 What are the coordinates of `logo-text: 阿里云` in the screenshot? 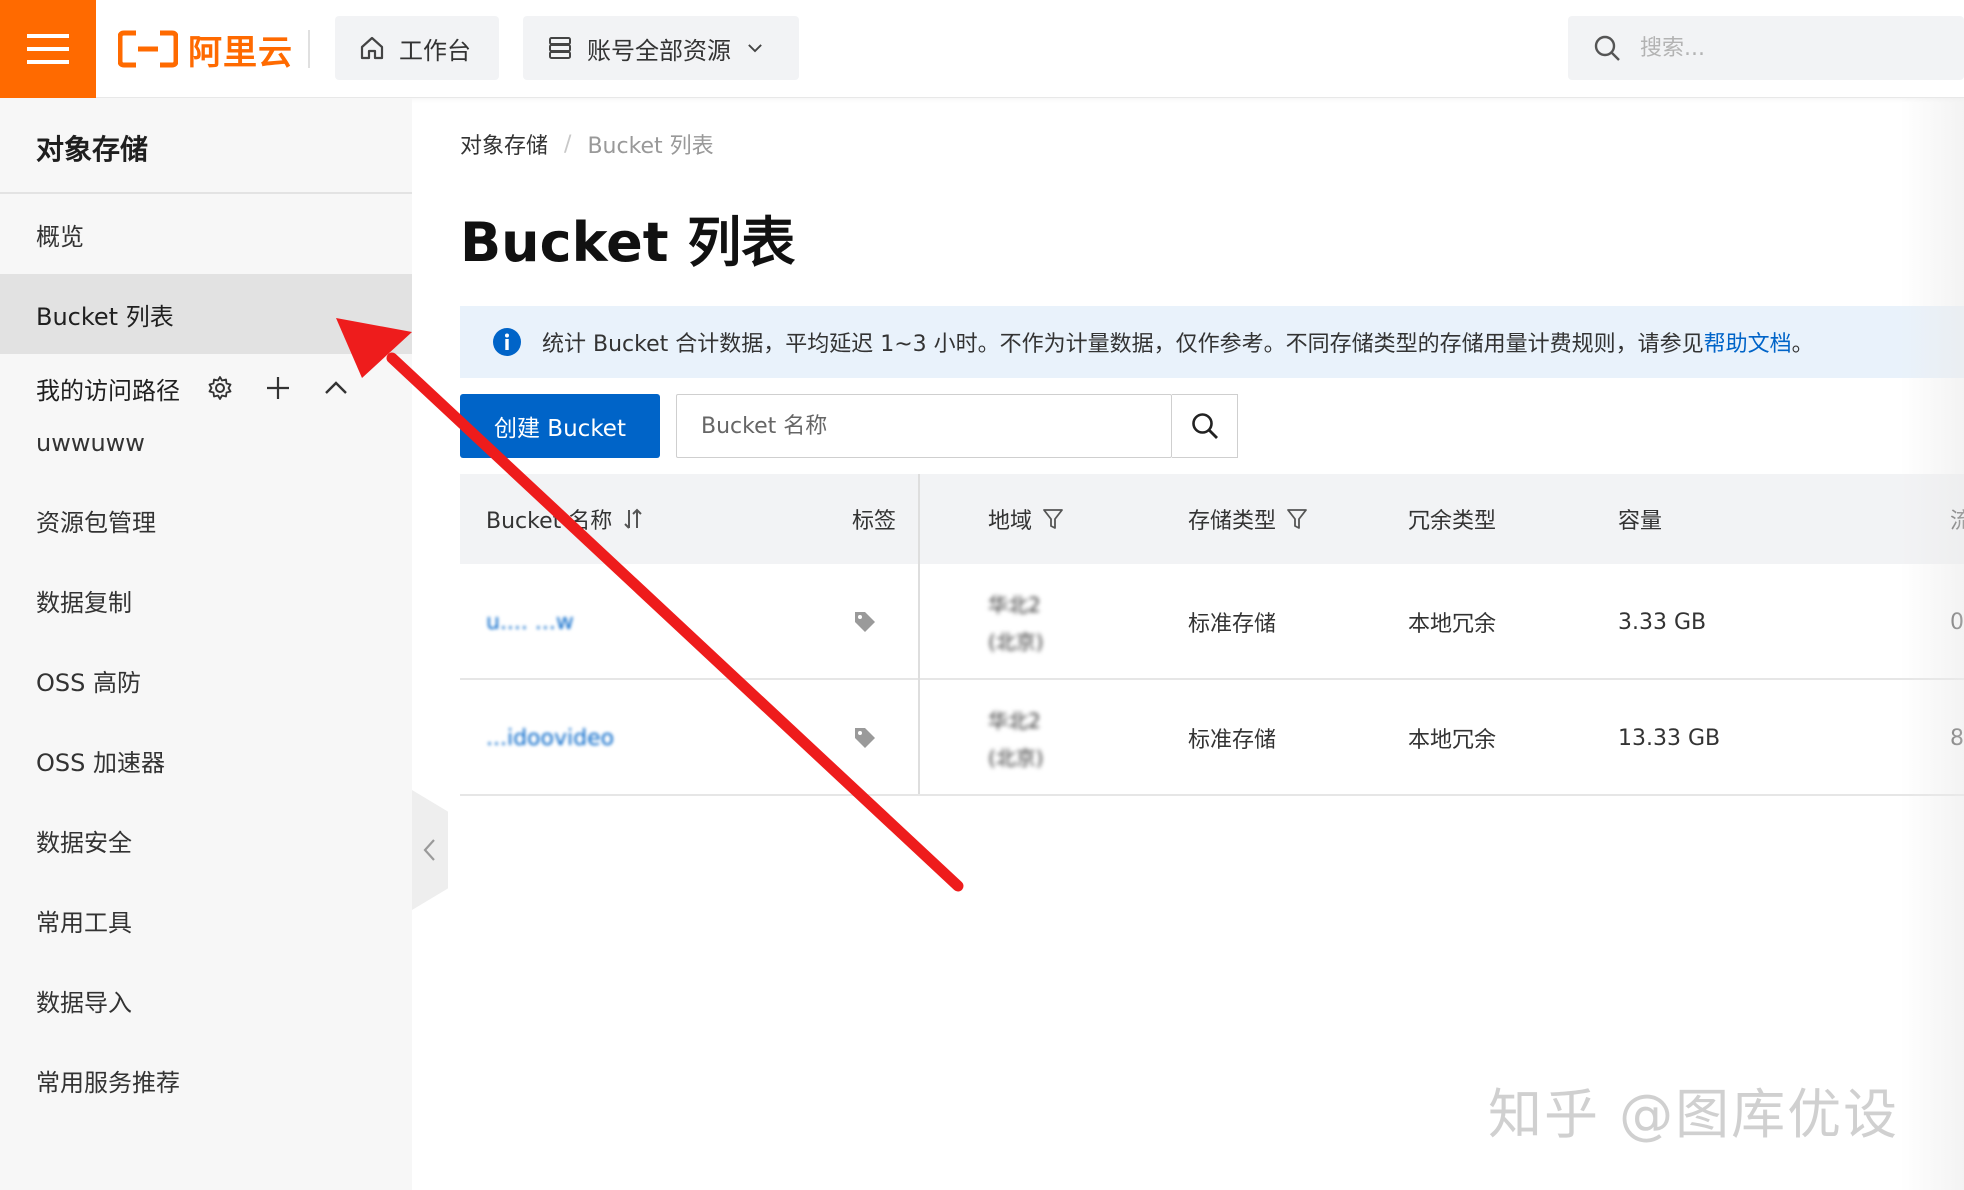 It's located at (240, 52).